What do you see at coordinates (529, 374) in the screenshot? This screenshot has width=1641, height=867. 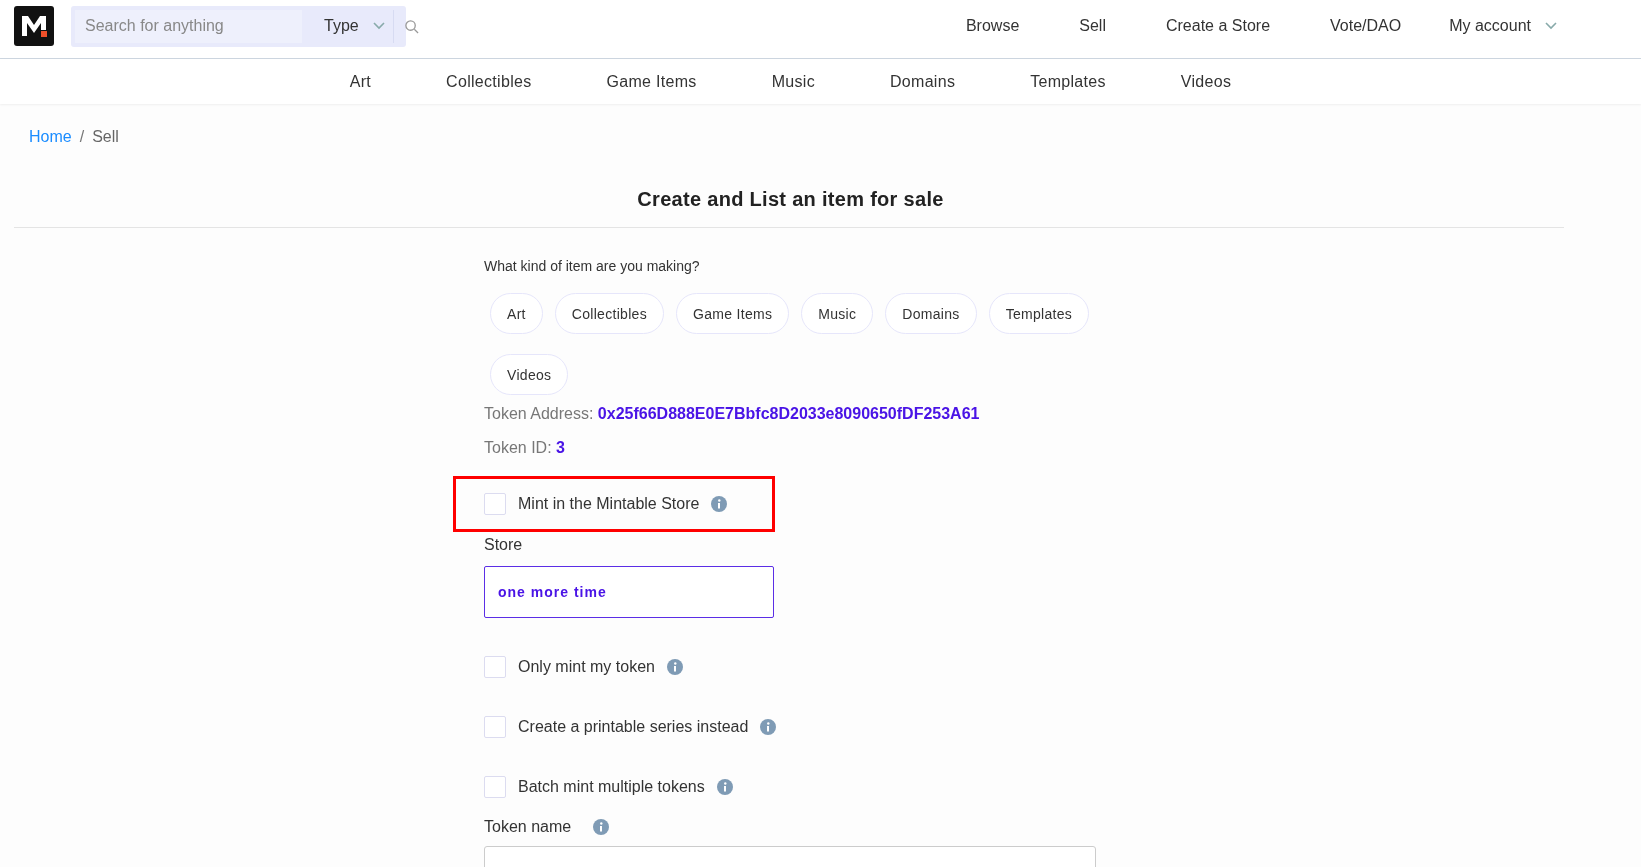 I see `item-type-chip: Videos` at bounding box center [529, 374].